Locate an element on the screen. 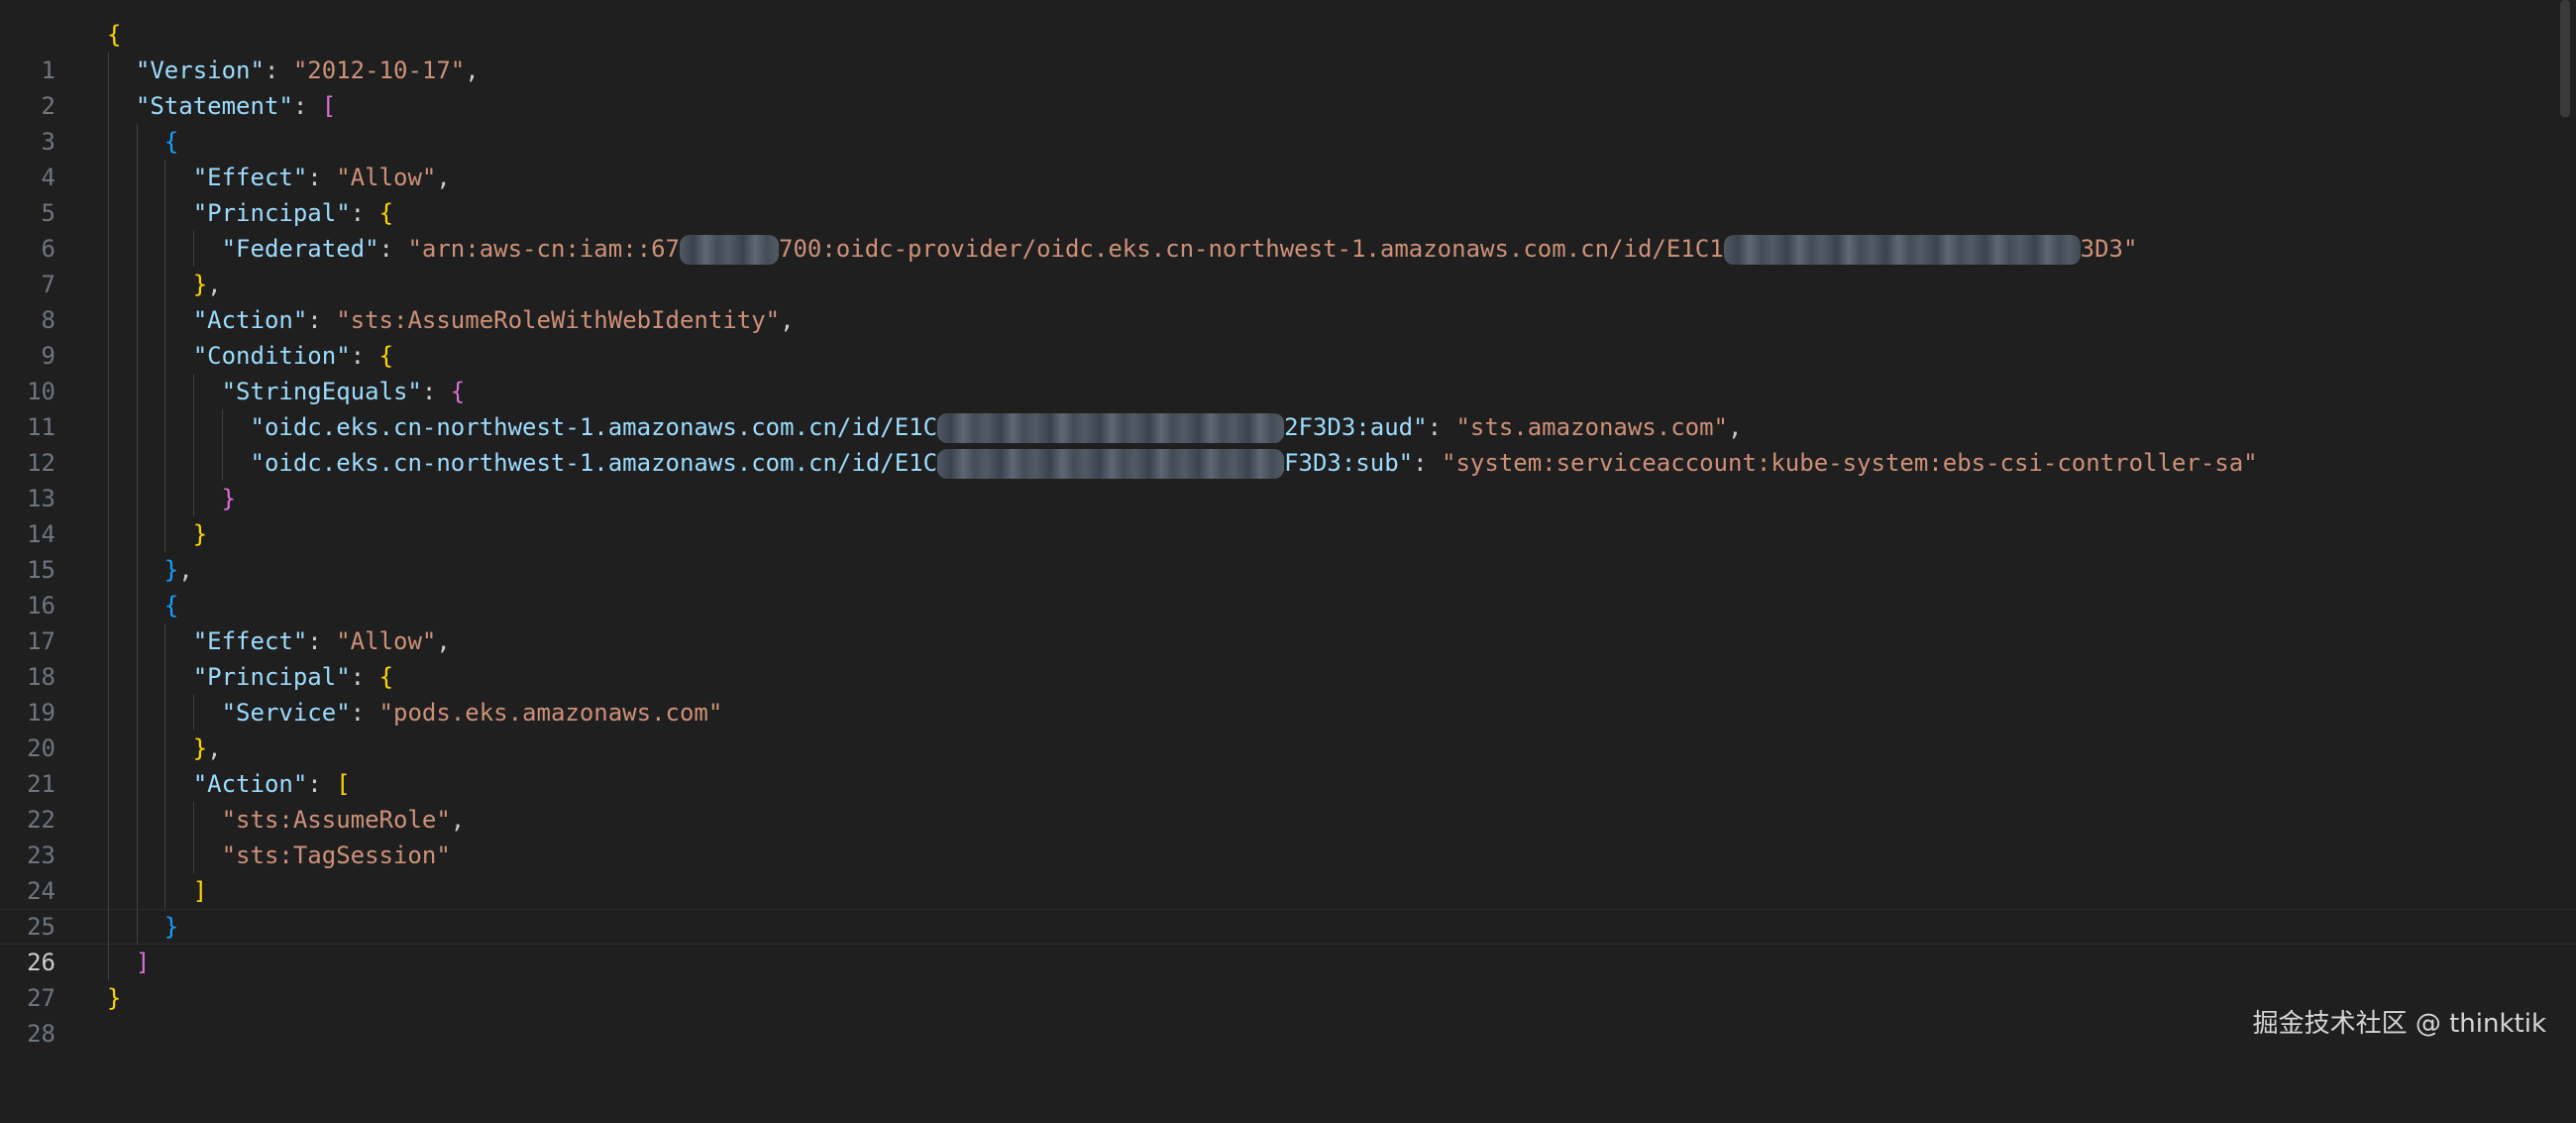 The width and height of the screenshot is (2576, 1123). code-line: 18 "Effect": "Allow", is located at coordinates (1288, 657).